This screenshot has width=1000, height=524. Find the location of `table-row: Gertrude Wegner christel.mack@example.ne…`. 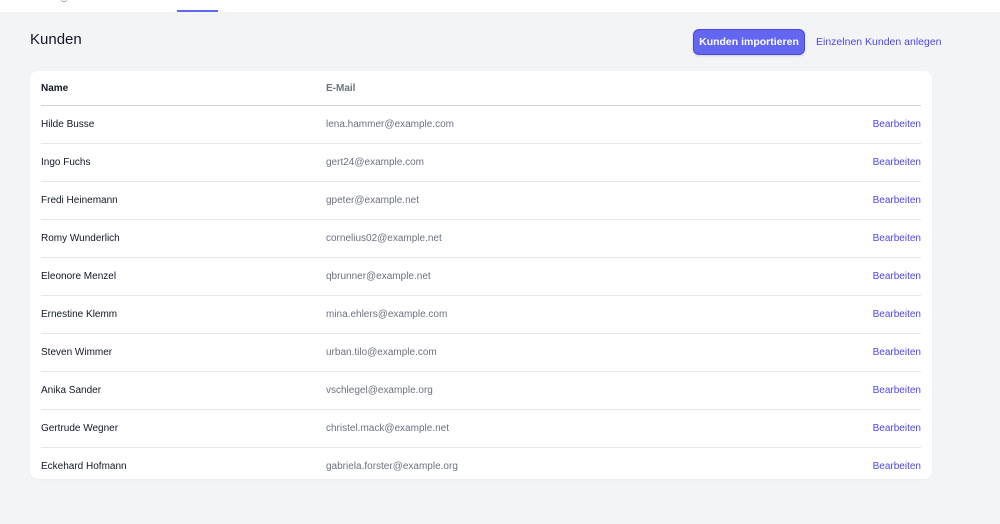

table-row: Gertrude Wegner christel.mack@example.ne… is located at coordinates (481, 428).